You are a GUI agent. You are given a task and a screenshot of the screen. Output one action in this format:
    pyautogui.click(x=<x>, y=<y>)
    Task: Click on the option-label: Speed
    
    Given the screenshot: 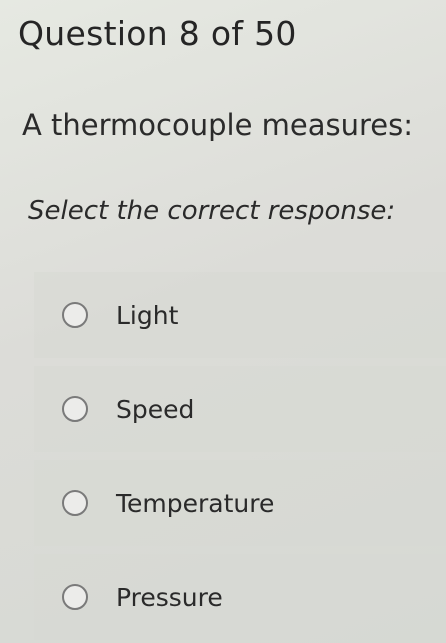 What is the action you would take?
    pyautogui.click(x=155, y=409)
    